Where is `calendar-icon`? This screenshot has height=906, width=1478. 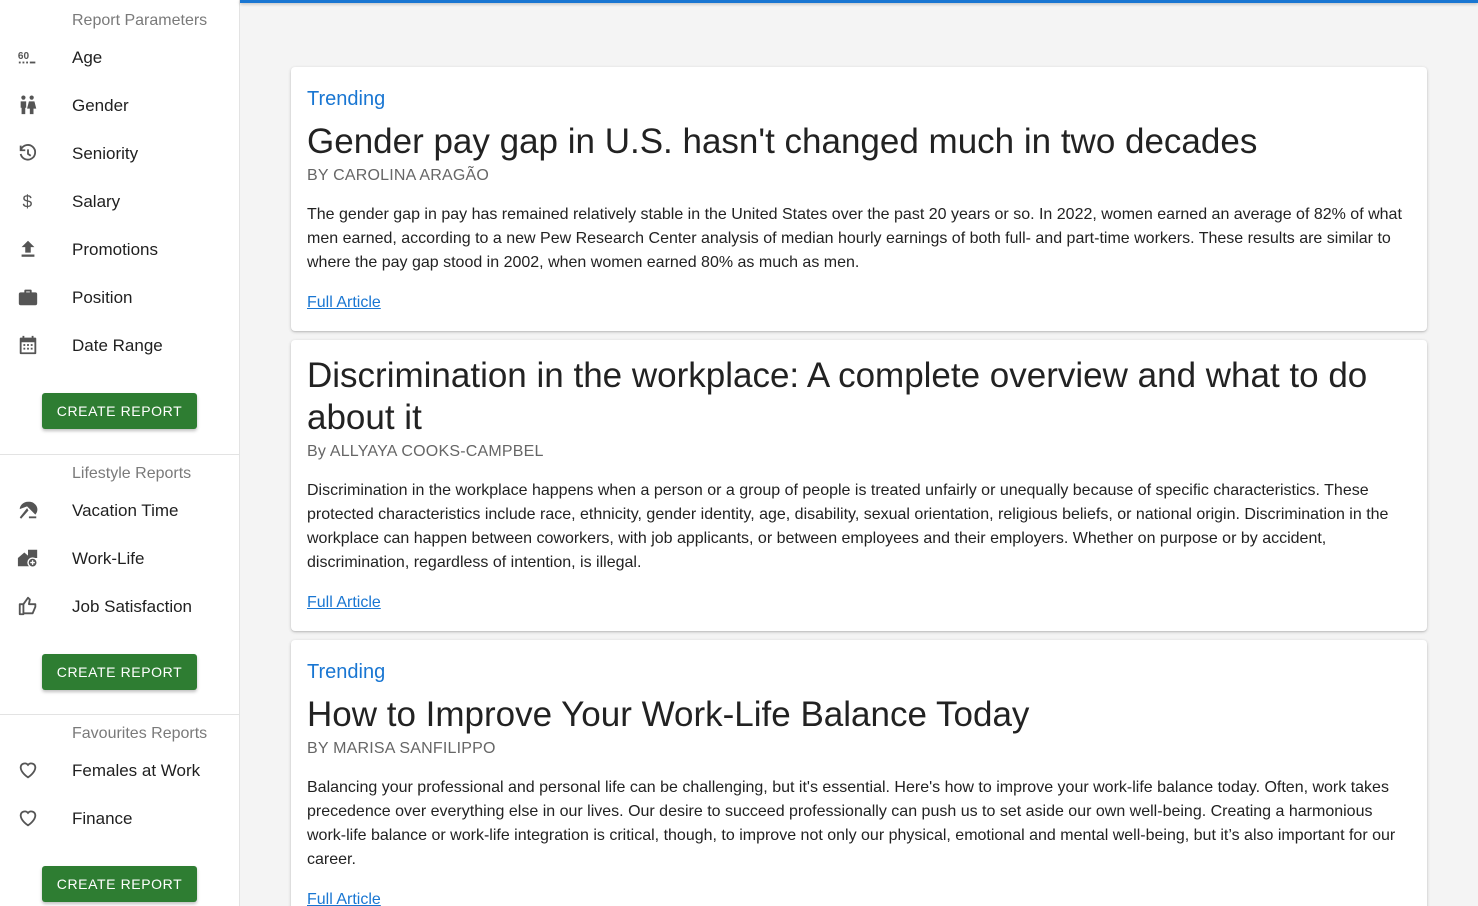
calendar-icon is located at coordinates (28, 345).